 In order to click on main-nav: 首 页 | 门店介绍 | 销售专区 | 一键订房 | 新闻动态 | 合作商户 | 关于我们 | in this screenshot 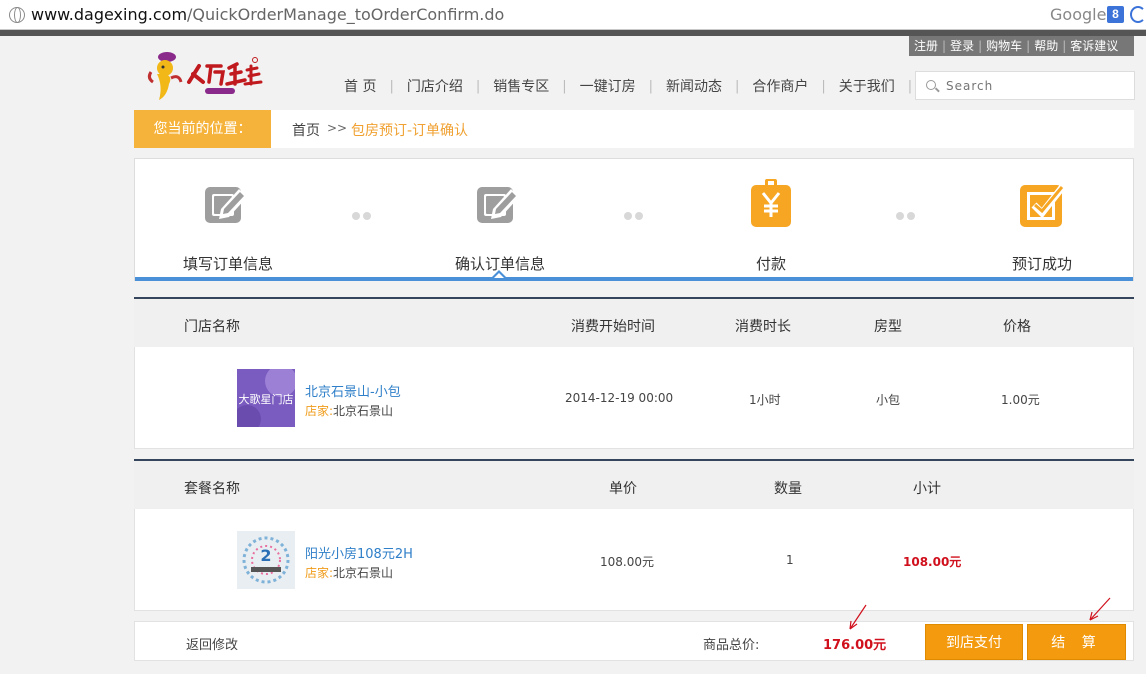, I will do `click(621, 86)`.